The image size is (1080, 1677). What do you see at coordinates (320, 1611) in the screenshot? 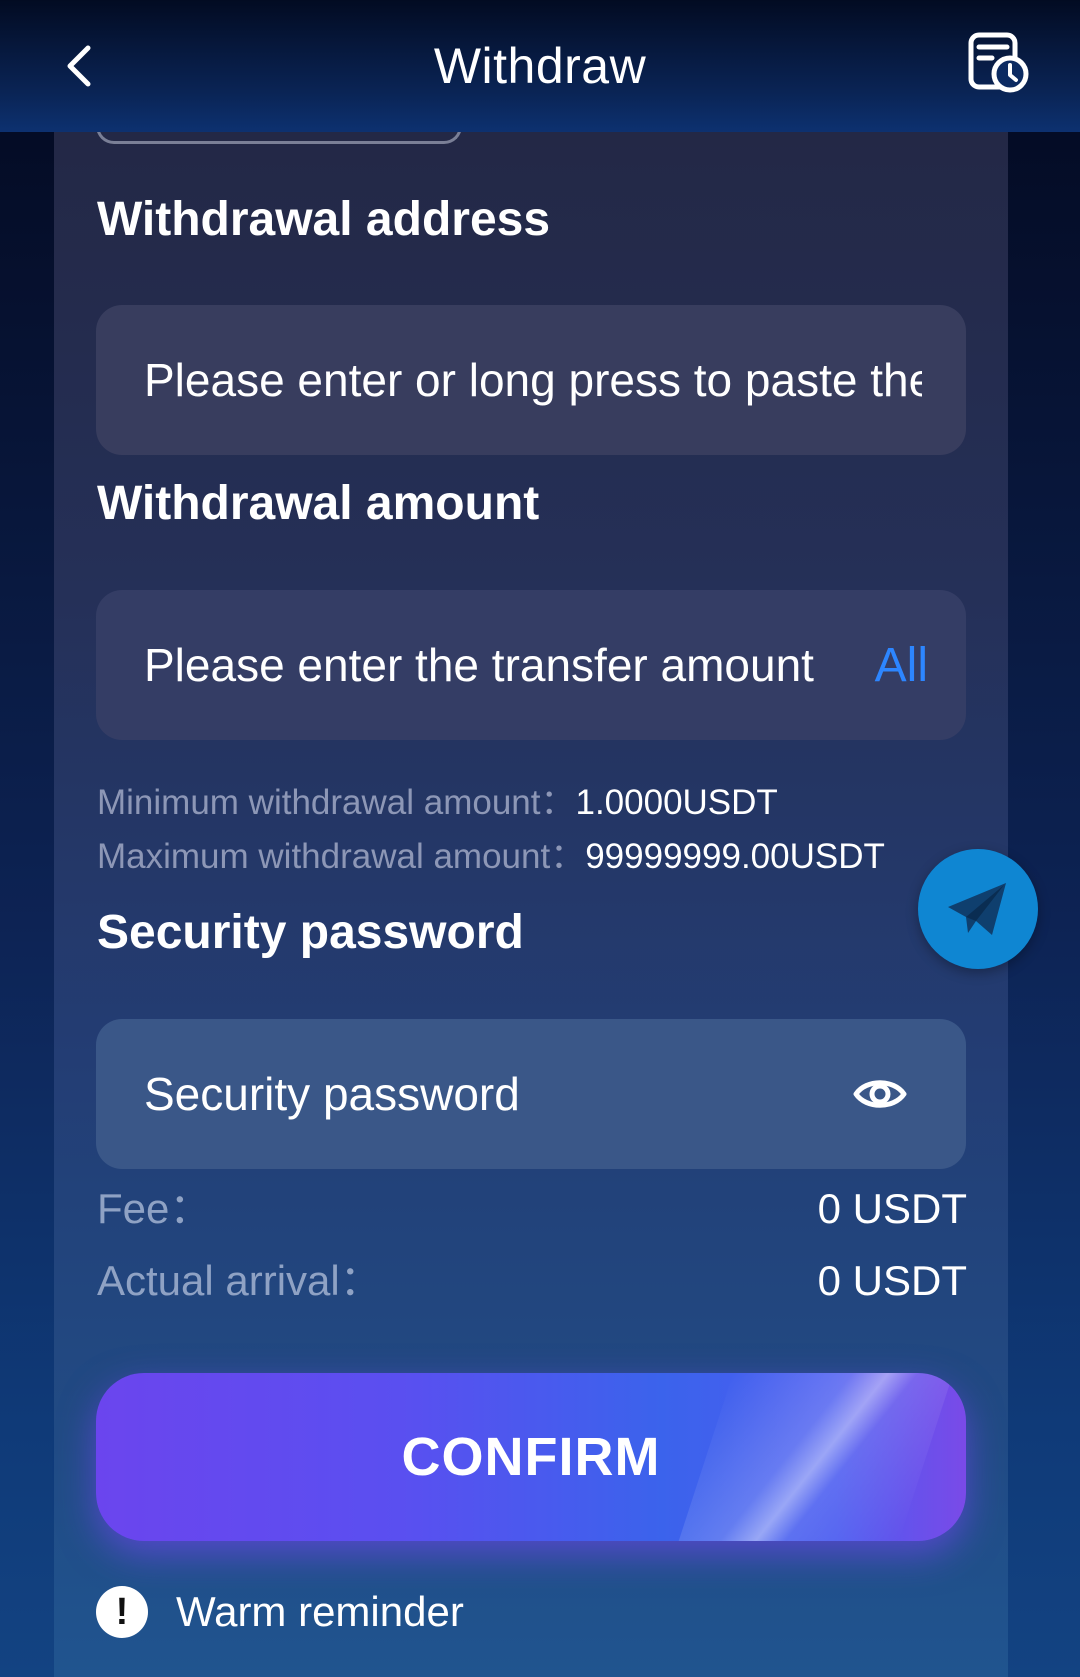
I see `reminder-text: Warm reminder` at bounding box center [320, 1611].